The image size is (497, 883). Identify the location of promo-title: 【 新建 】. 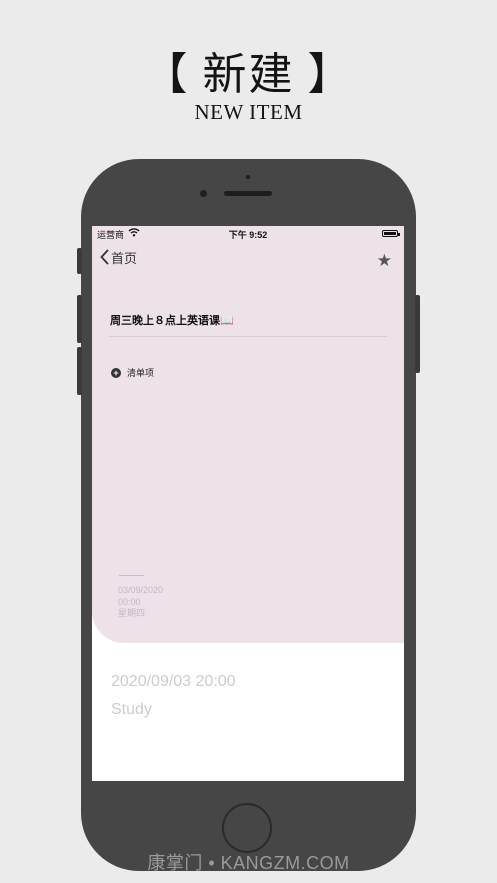
(248, 74).